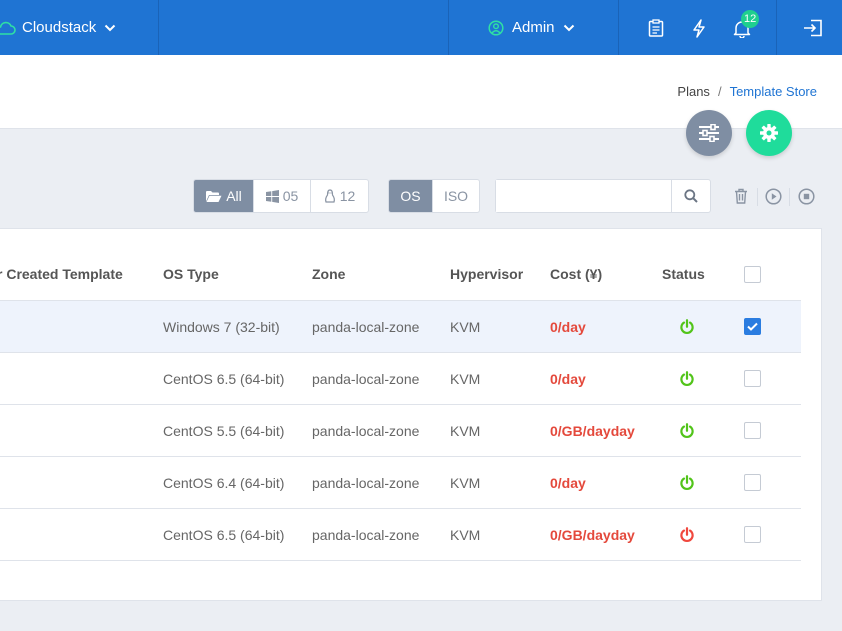 The height and width of the screenshot is (631, 842). Describe the element at coordinates (224, 430) in the screenshot. I see `os-type-cell: CentOS 5.5 (64-bit)` at that location.